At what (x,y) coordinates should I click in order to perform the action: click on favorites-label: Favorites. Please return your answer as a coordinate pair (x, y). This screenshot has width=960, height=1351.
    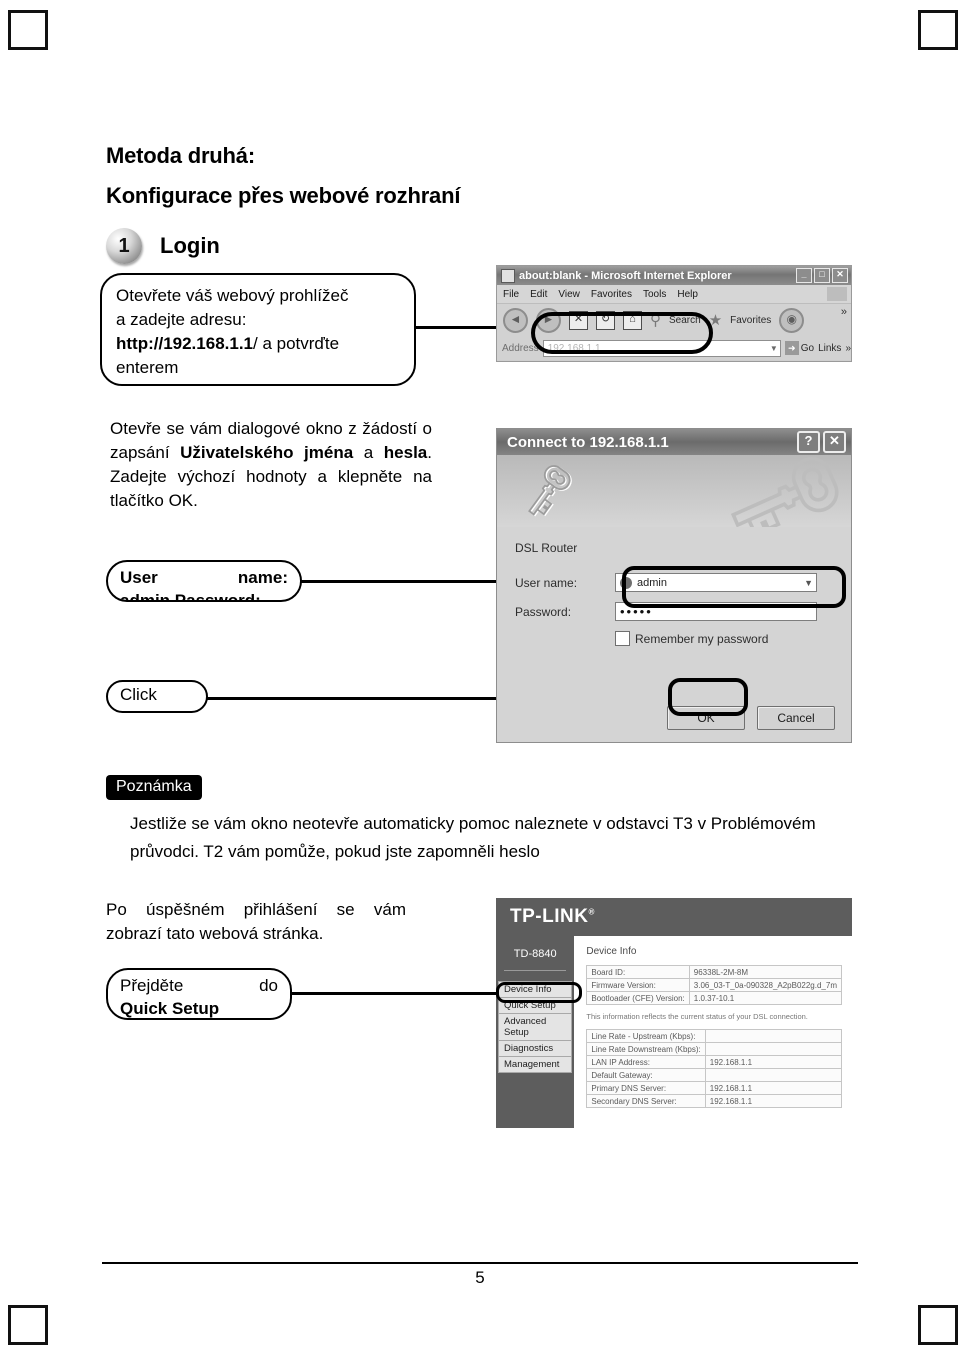
    Looking at the image, I should click on (750, 320).